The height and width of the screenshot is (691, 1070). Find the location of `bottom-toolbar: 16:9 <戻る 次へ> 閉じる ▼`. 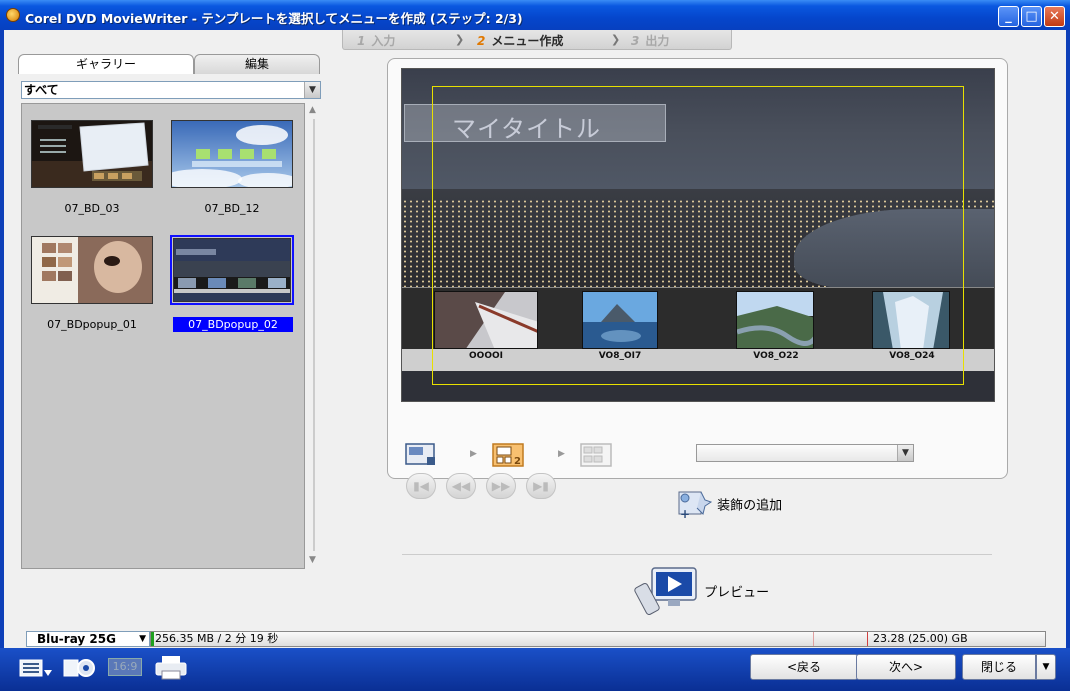

bottom-toolbar: 16:9 <戻る 次へ> 閉じる ▼ is located at coordinates (535, 669).